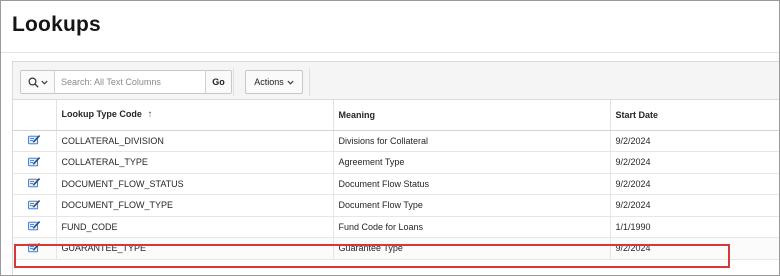  What do you see at coordinates (195, 227) in the screenshot?
I see `cell-lookup-type-code: FUND_CODE` at bounding box center [195, 227].